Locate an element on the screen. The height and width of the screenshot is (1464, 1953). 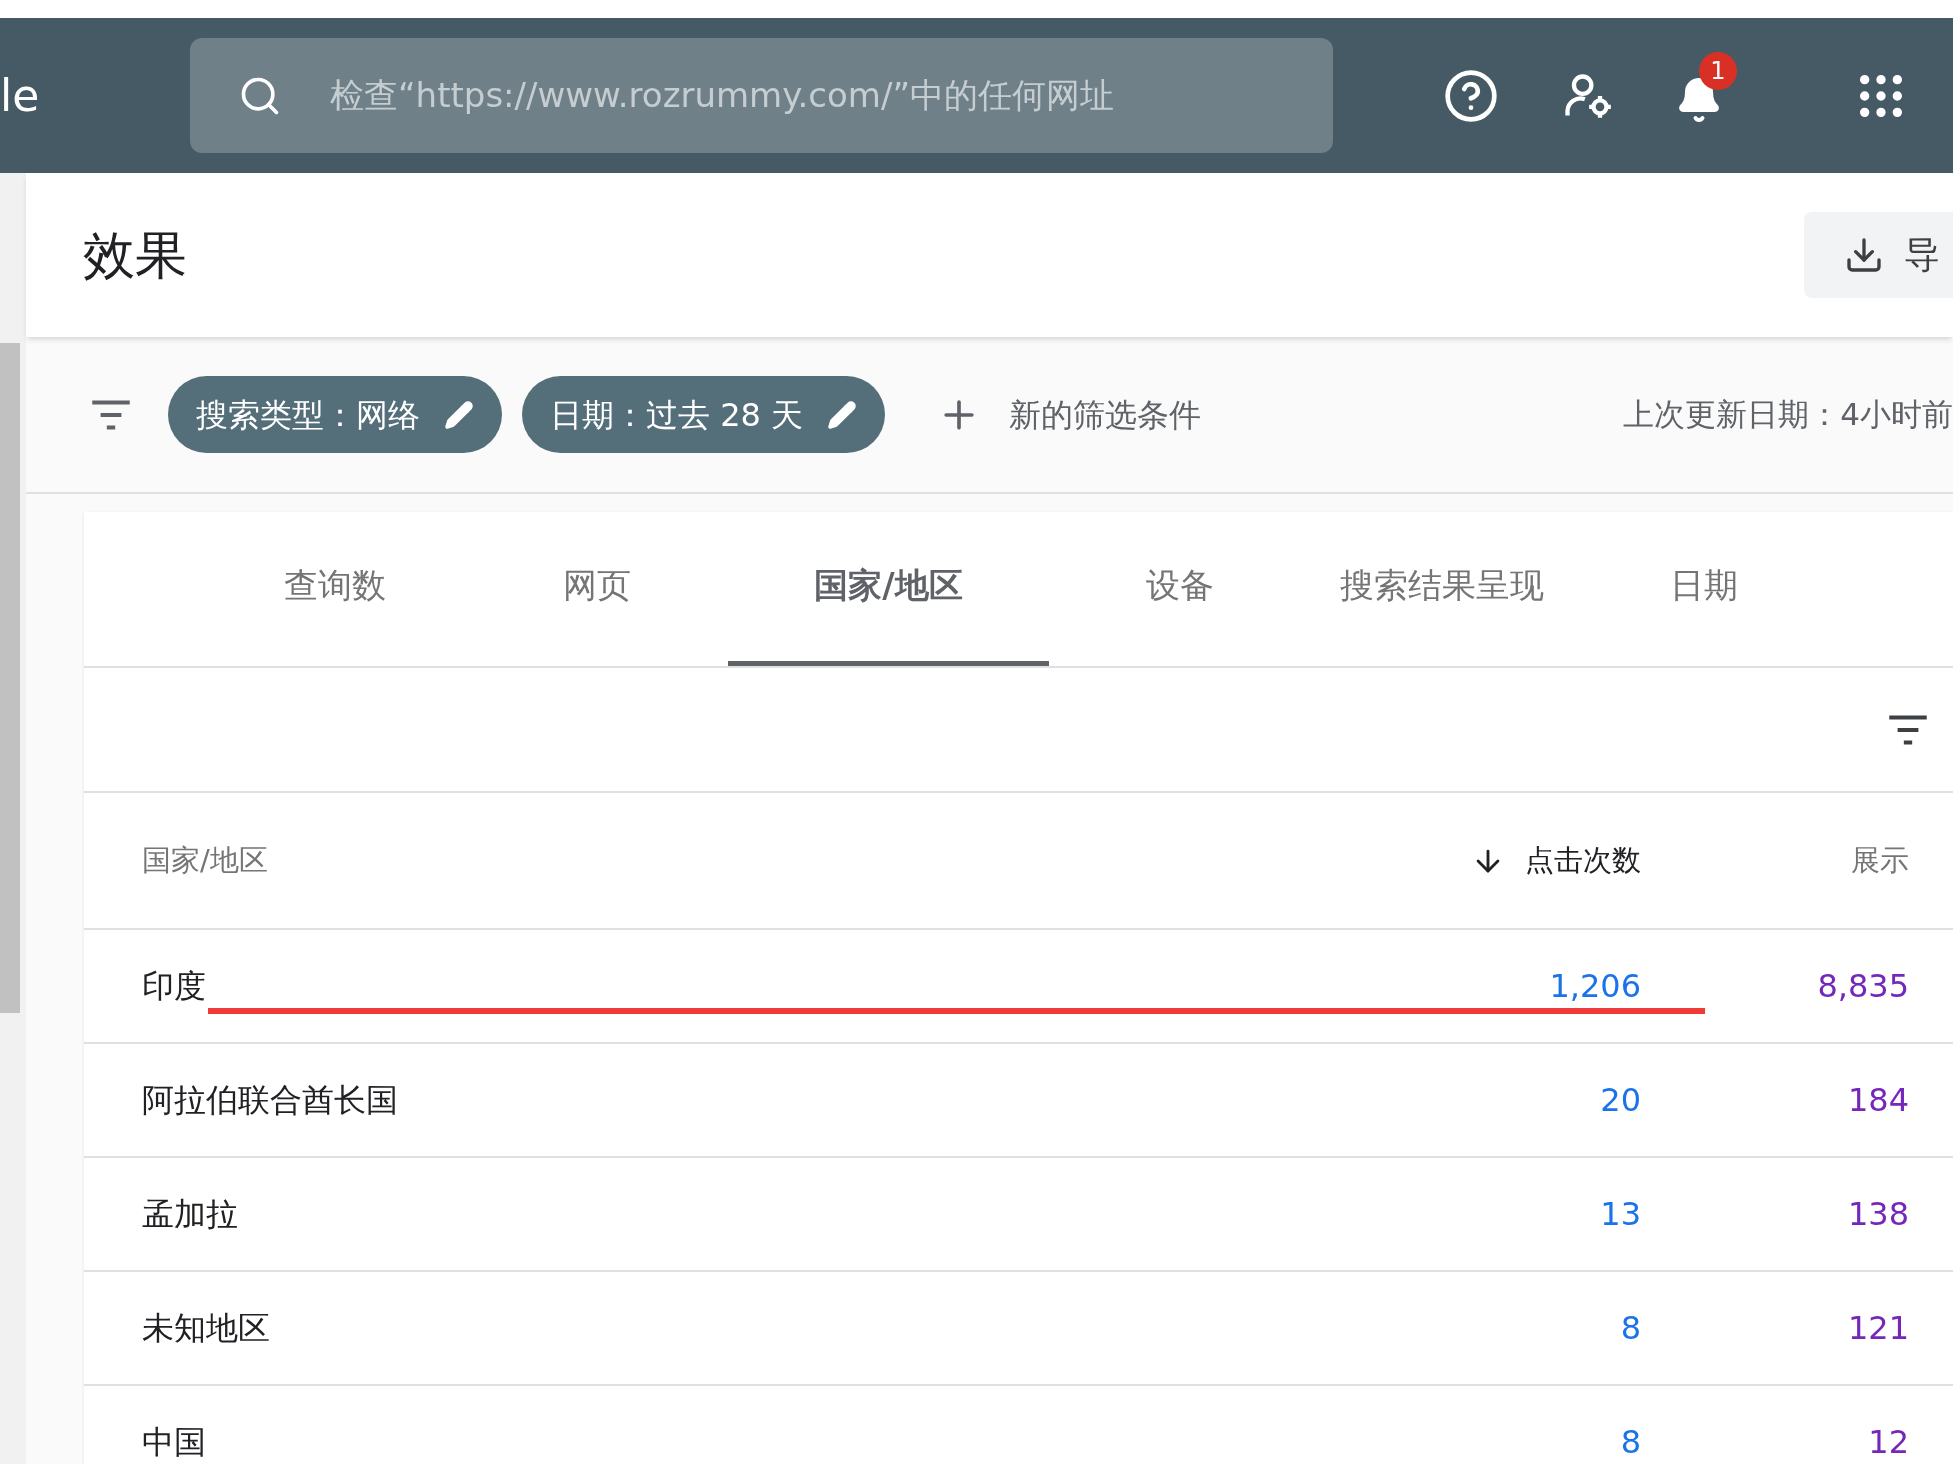
column-header: 点击次数 is located at coordinates (1441, 860).